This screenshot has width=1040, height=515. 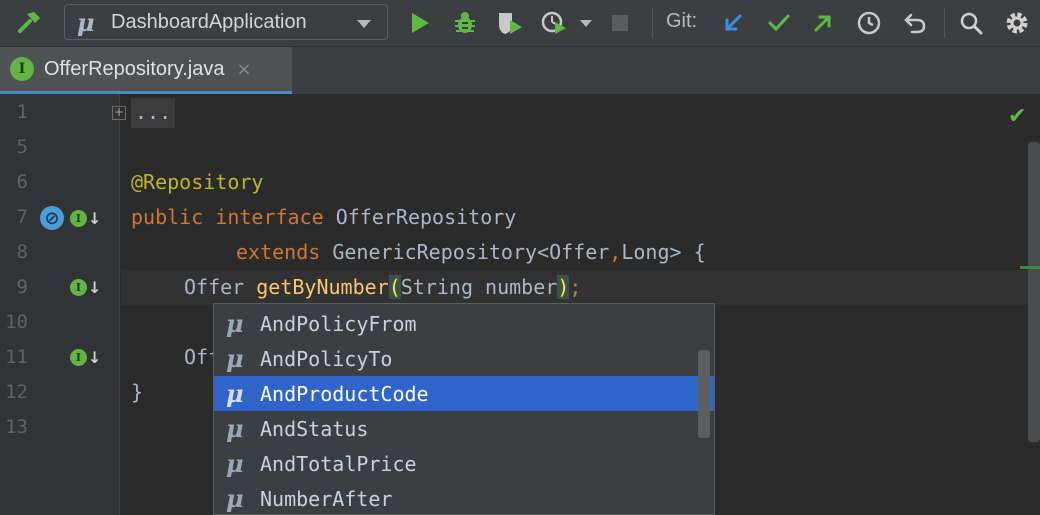 What do you see at coordinates (464, 428) in the screenshot?
I see `completion-item: μ AndStatus` at bounding box center [464, 428].